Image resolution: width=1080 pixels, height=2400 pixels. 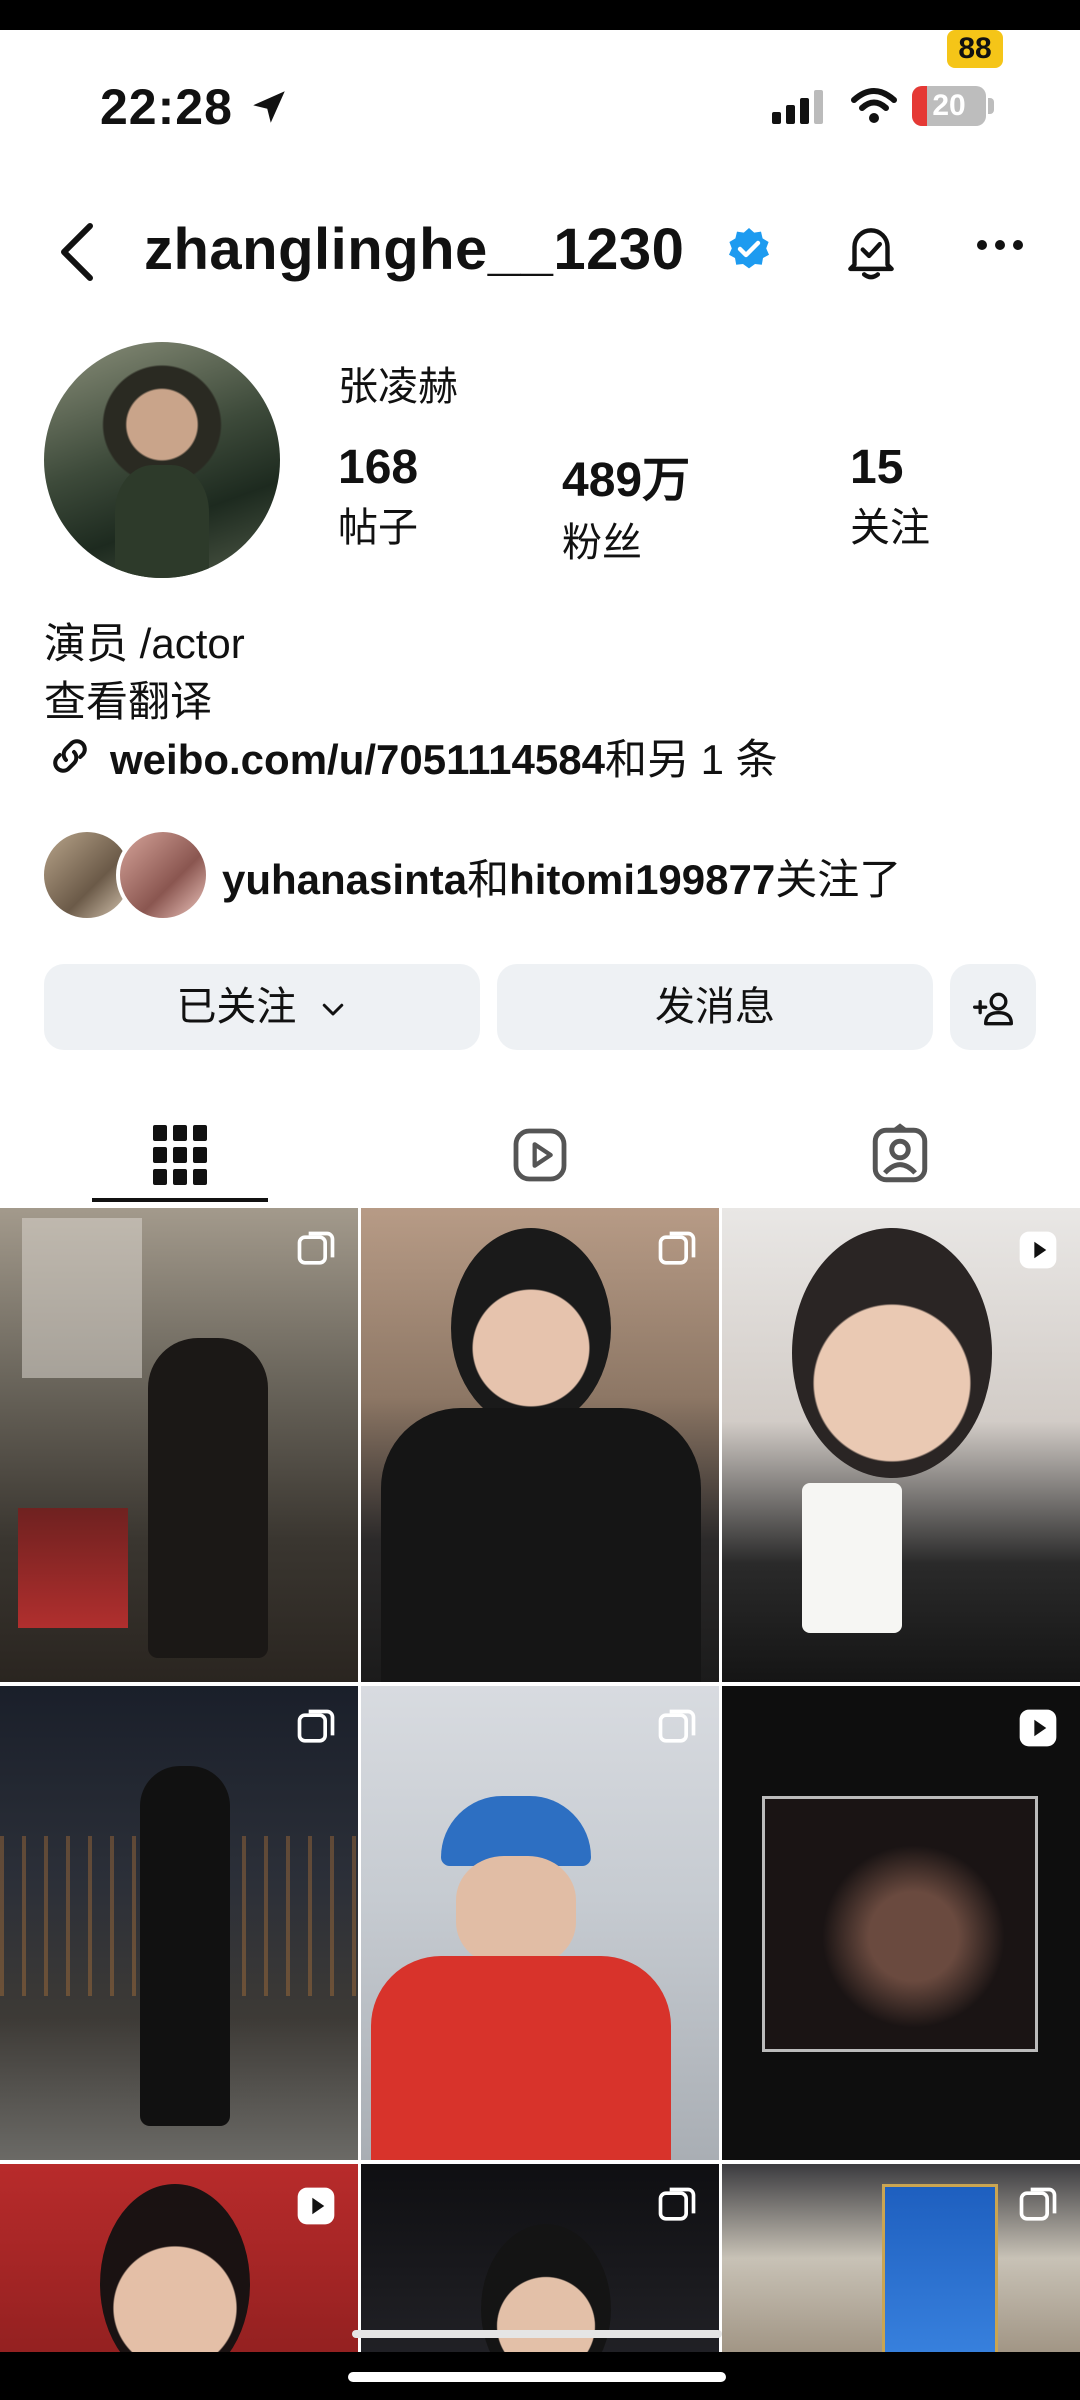 What do you see at coordinates (378, 528) in the screenshot?
I see `stat-posts-label: 帖子` at bounding box center [378, 528].